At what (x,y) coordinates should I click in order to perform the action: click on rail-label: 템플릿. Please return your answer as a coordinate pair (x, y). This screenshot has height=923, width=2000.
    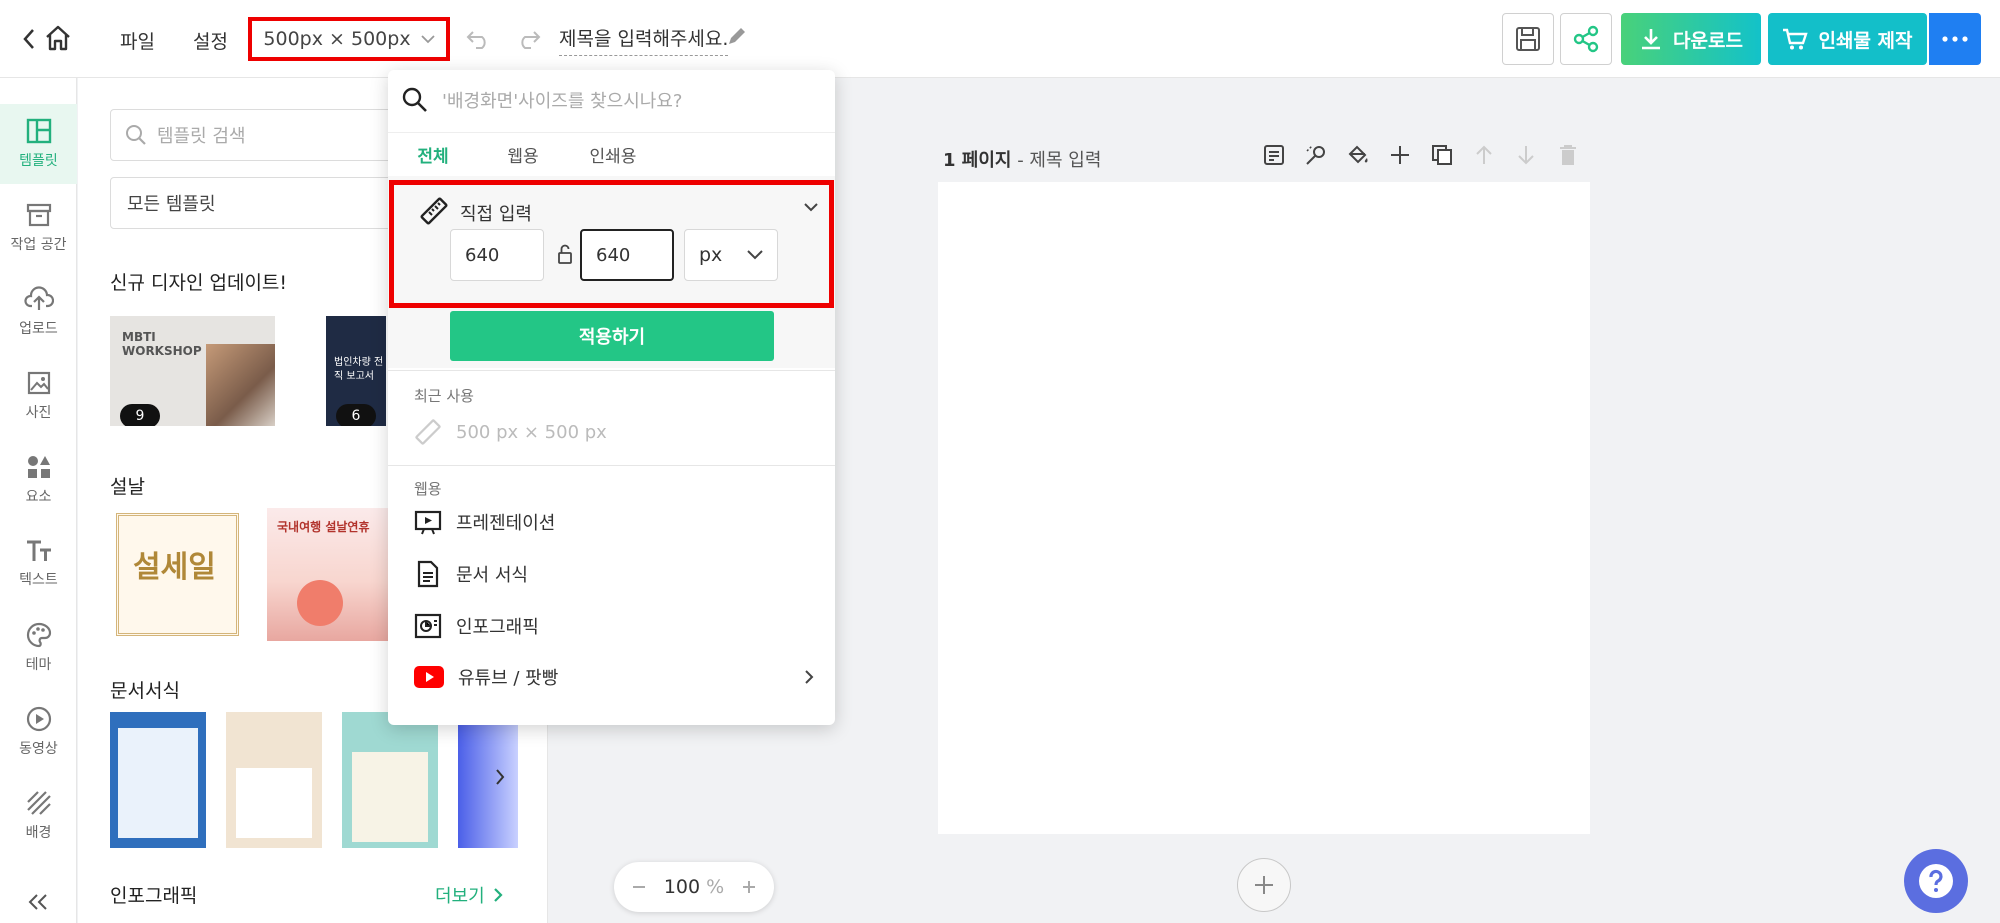
    Looking at the image, I should click on (38, 161).